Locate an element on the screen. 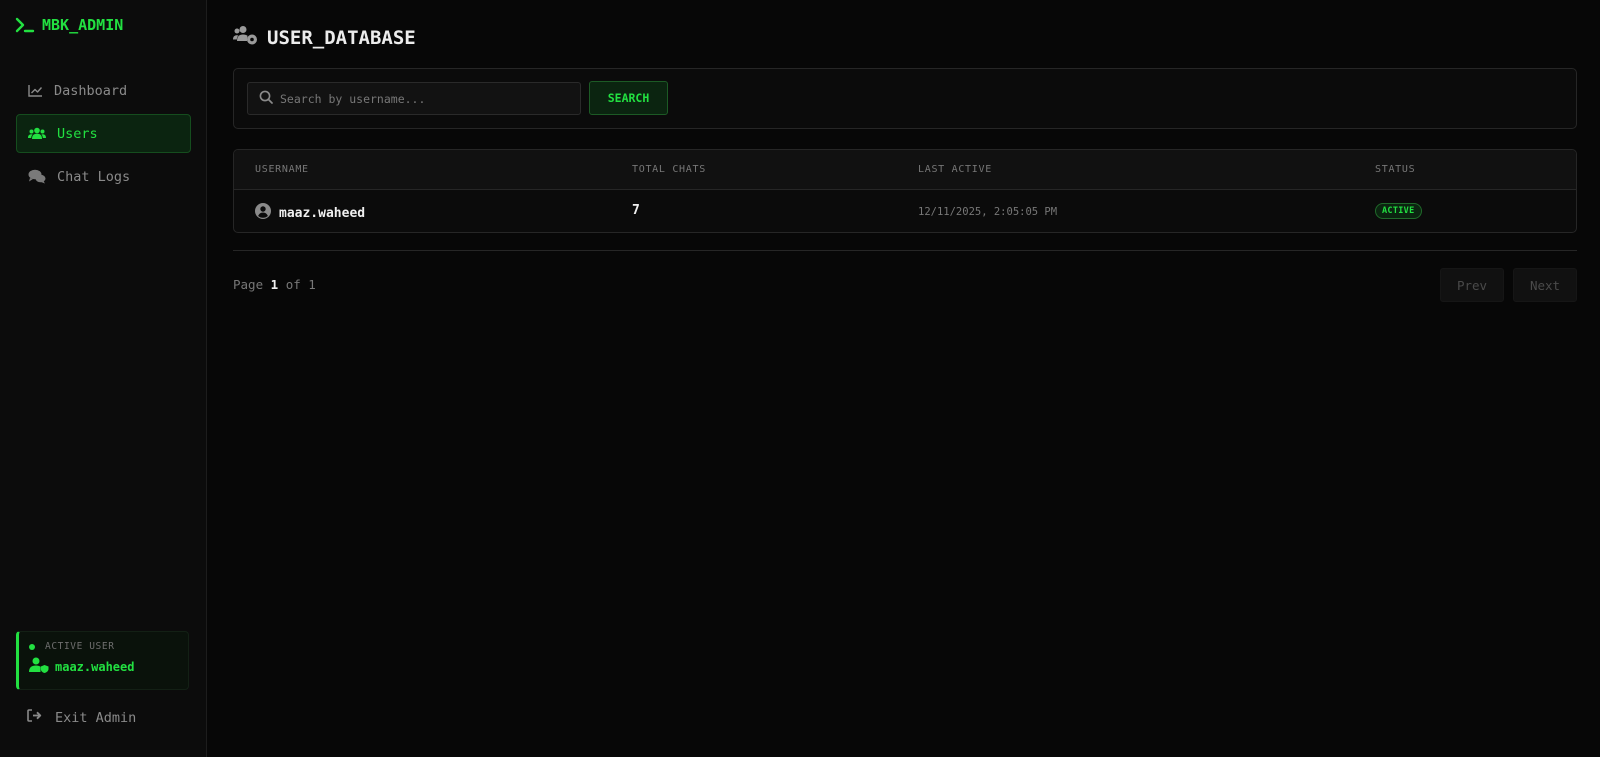  page-title: USER_DATABASE is located at coordinates (324, 37).